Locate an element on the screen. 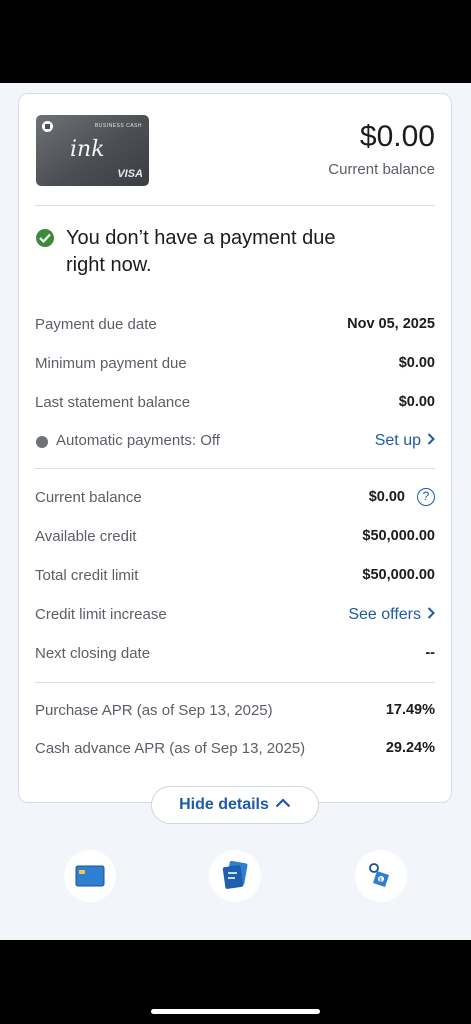 The height and width of the screenshot is (1024, 471). current-balance-amount: $0.00 is located at coordinates (397, 136).